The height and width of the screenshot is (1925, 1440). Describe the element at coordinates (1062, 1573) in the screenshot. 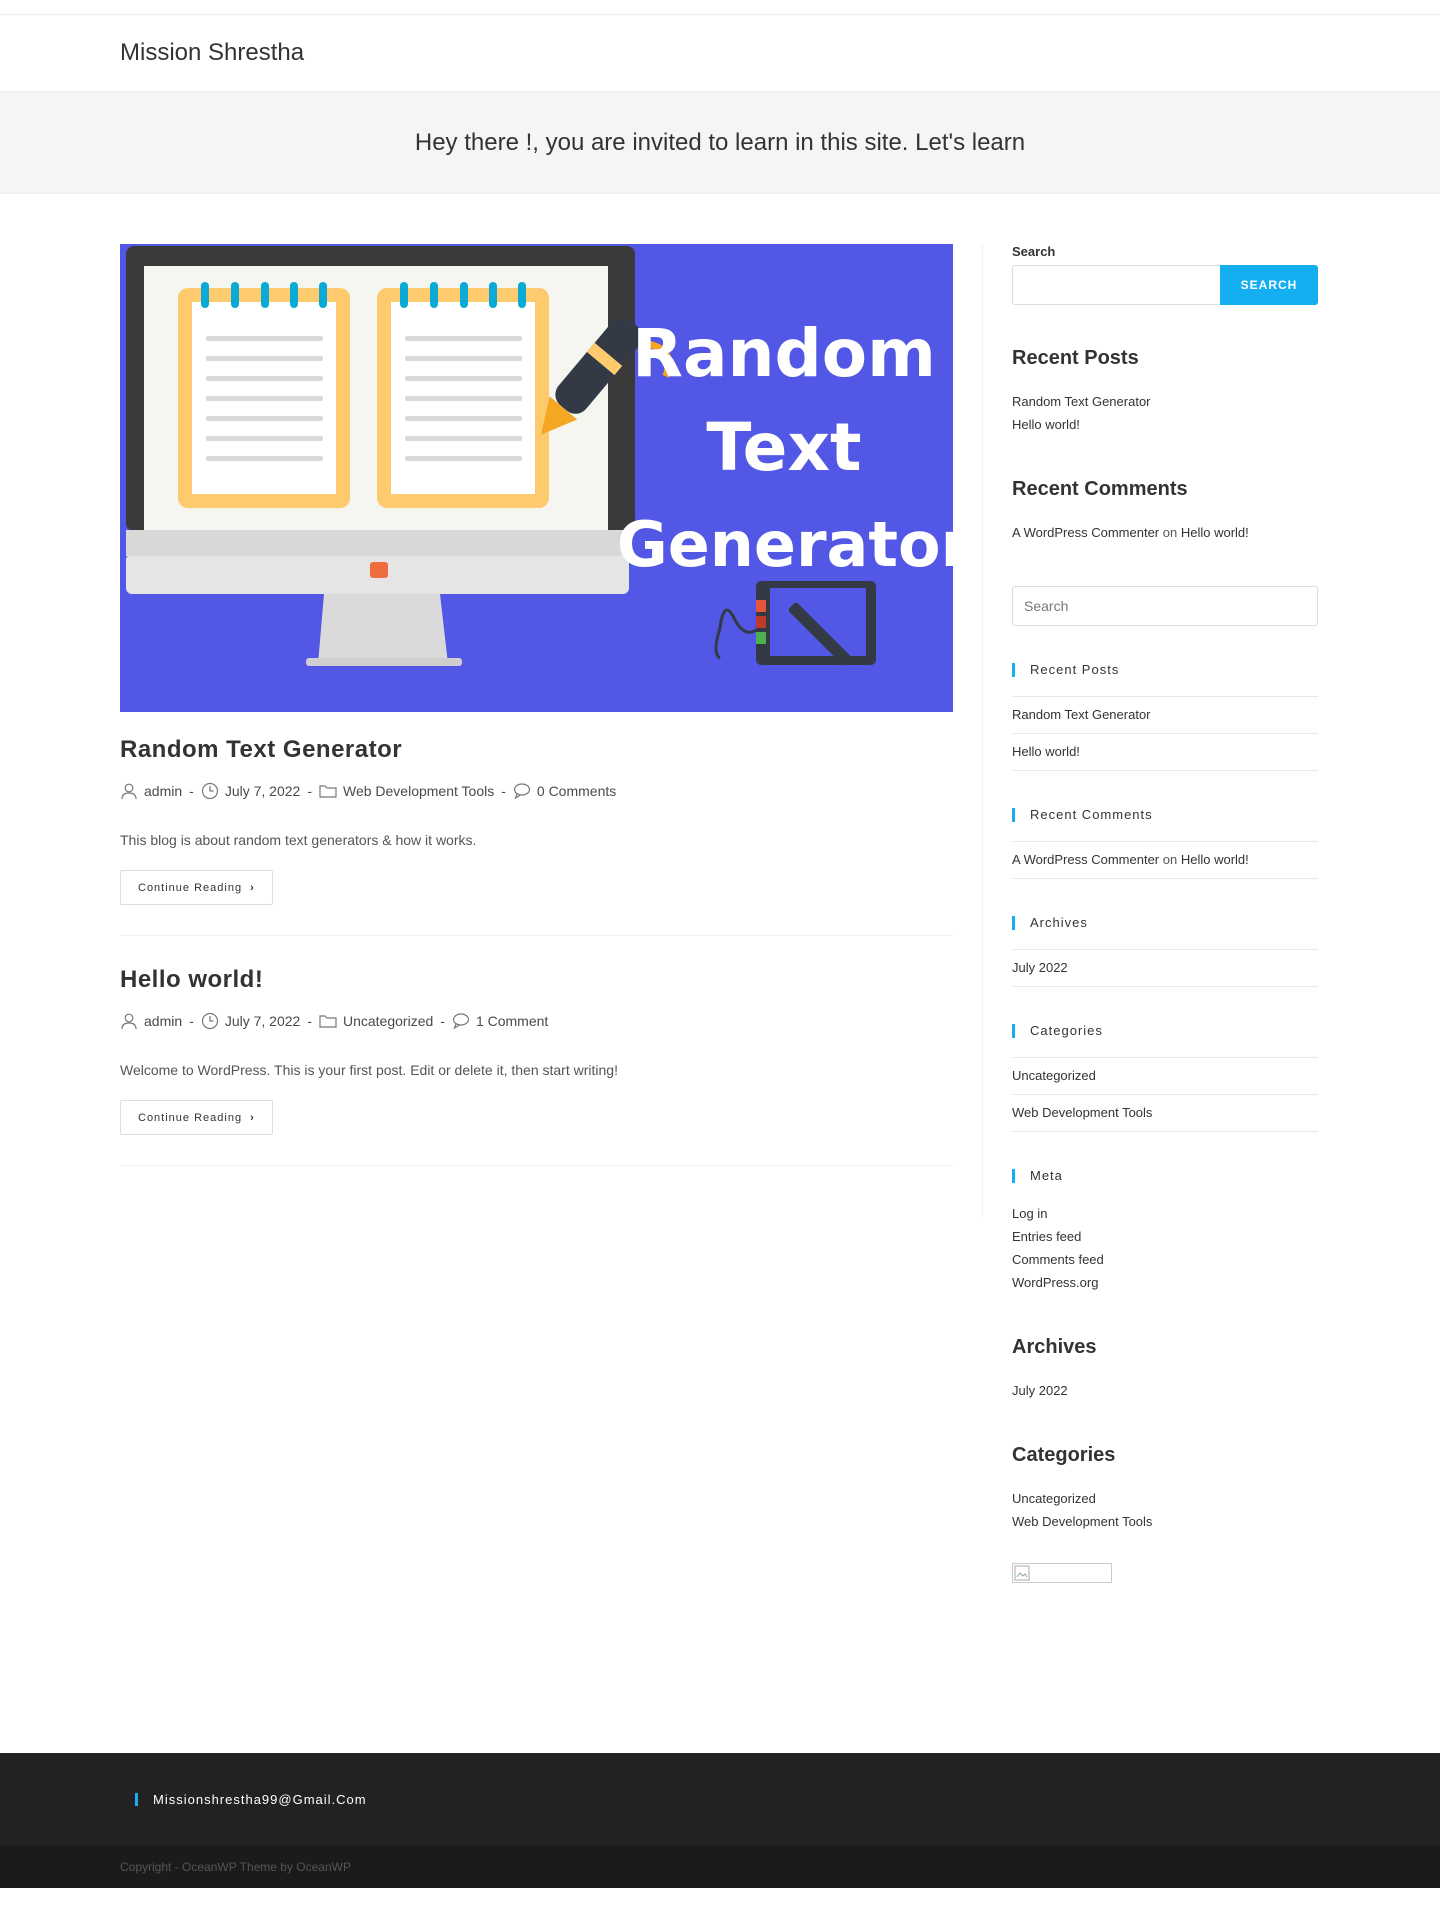

I see `broken-image` at that location.